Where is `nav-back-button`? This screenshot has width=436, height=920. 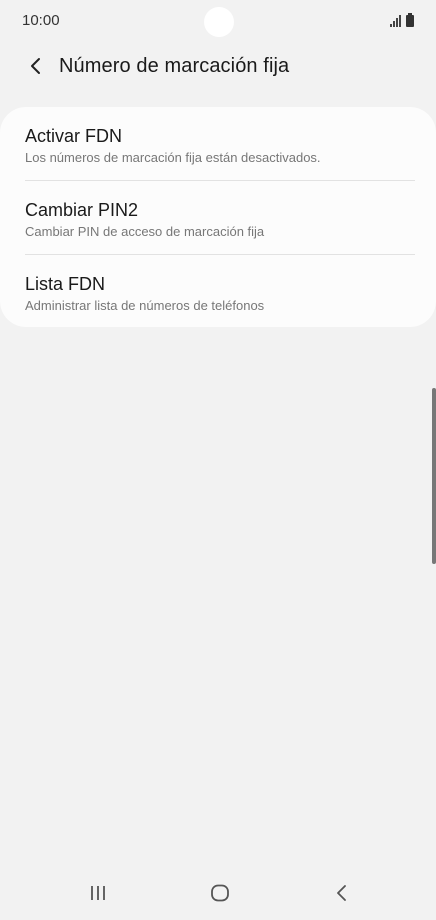
nav-back-button is located at coordinates (342, 893).